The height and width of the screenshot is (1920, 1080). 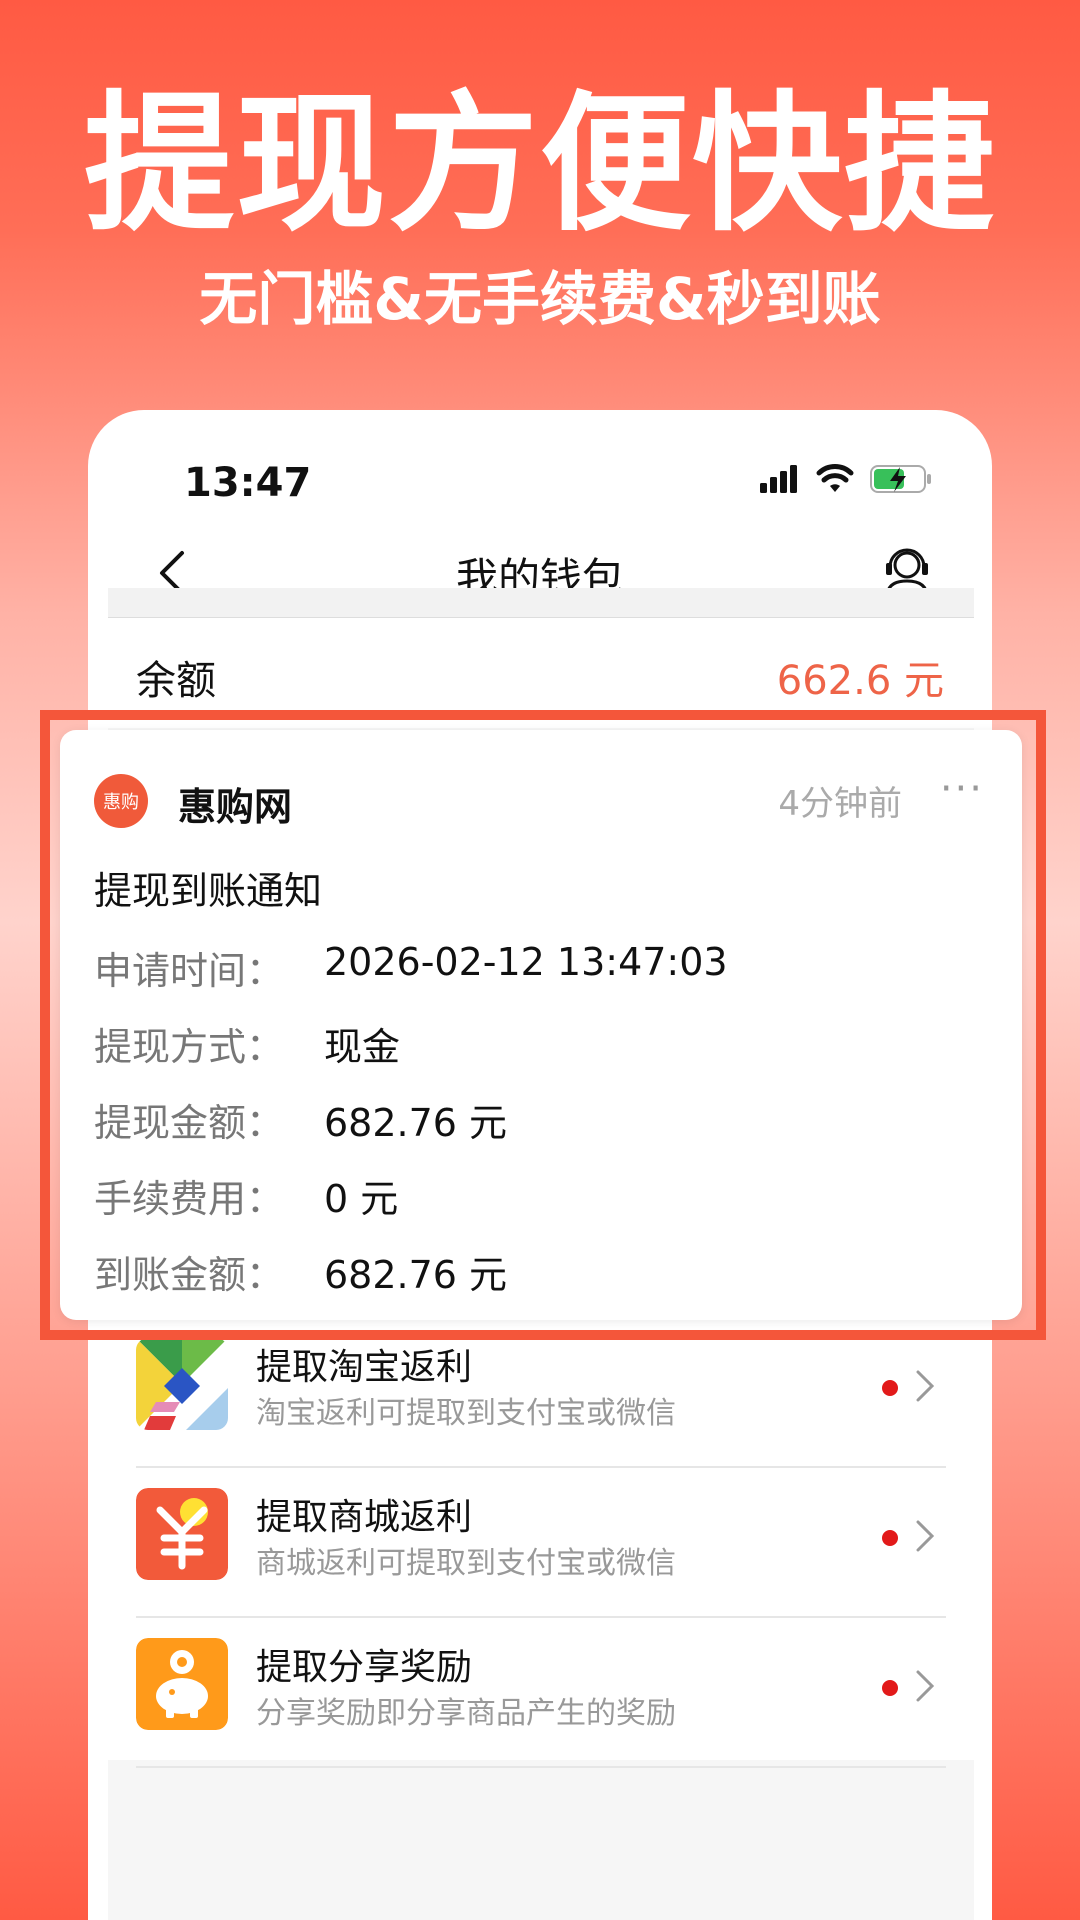 What do you see at coordinates (544, 1118) in the screenshot?
I see `field-withdraw-amount: 提现金额： 682.76 元` at bounding box center [544, 1118].